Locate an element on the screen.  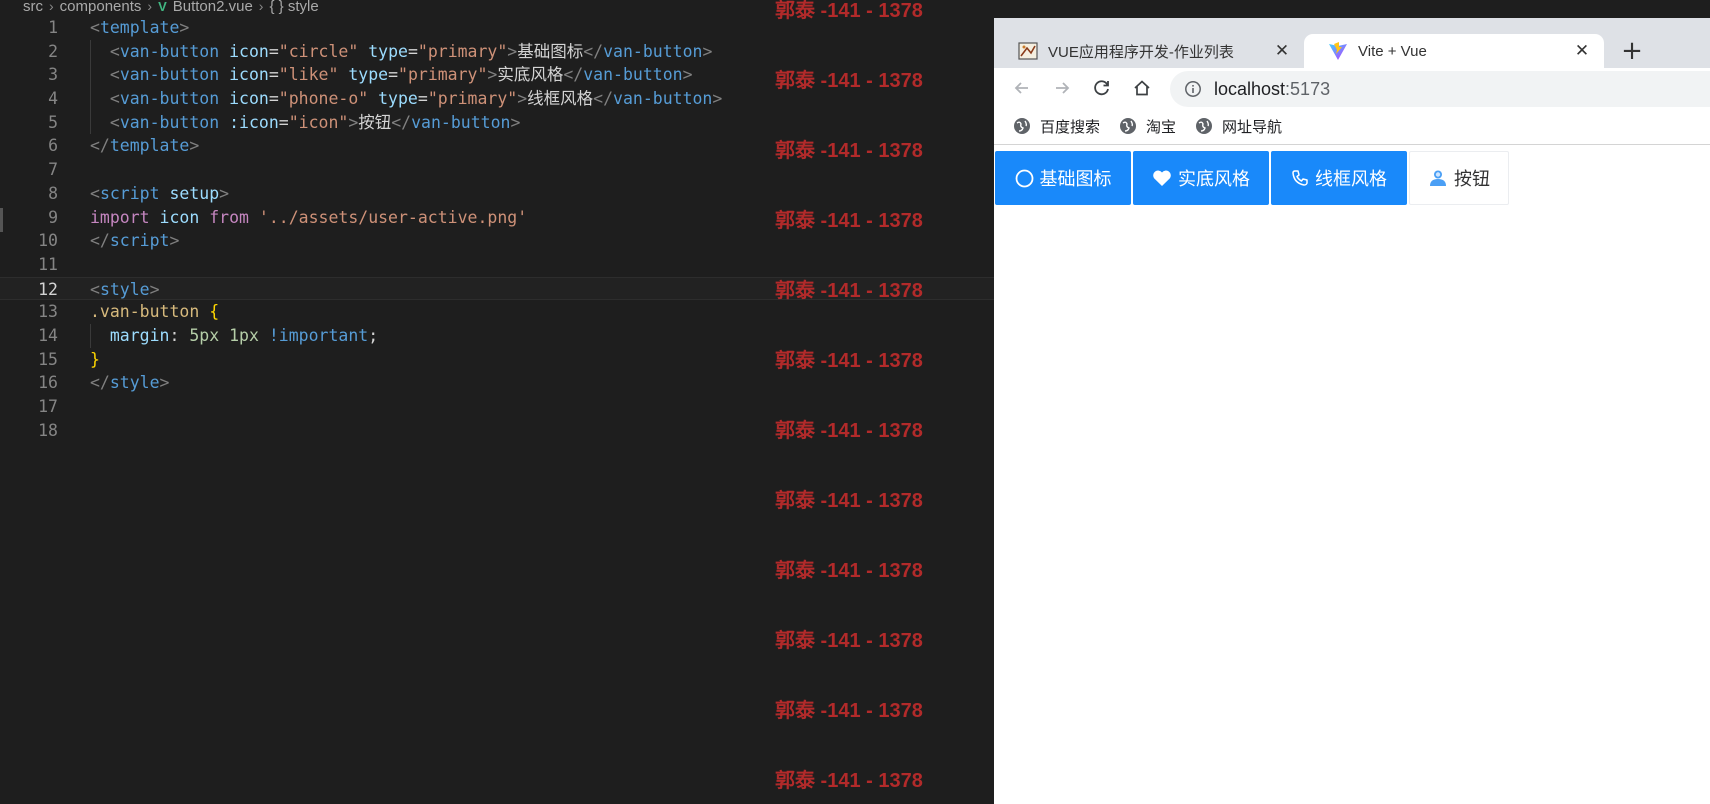
line-number: 4 is located at coordinates (53, 99).